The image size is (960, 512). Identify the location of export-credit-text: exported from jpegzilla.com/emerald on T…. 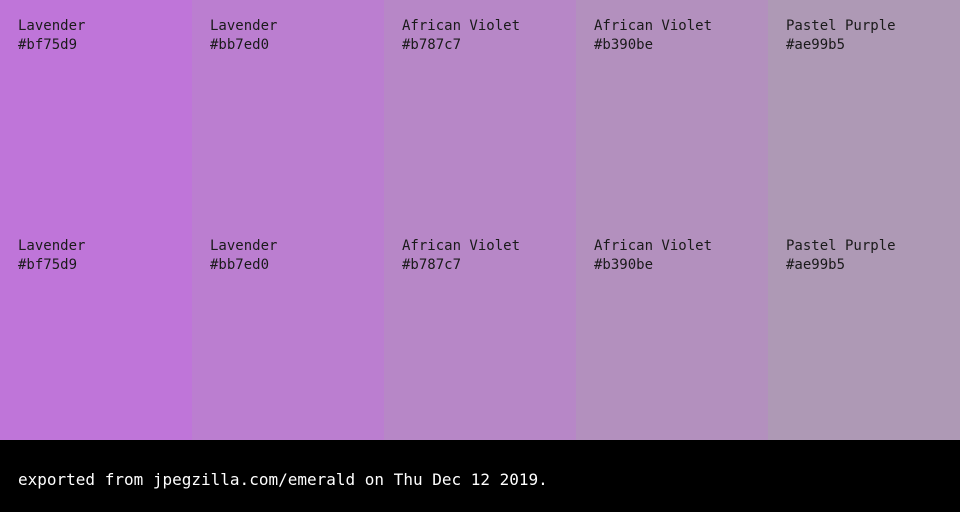
(283, 479).